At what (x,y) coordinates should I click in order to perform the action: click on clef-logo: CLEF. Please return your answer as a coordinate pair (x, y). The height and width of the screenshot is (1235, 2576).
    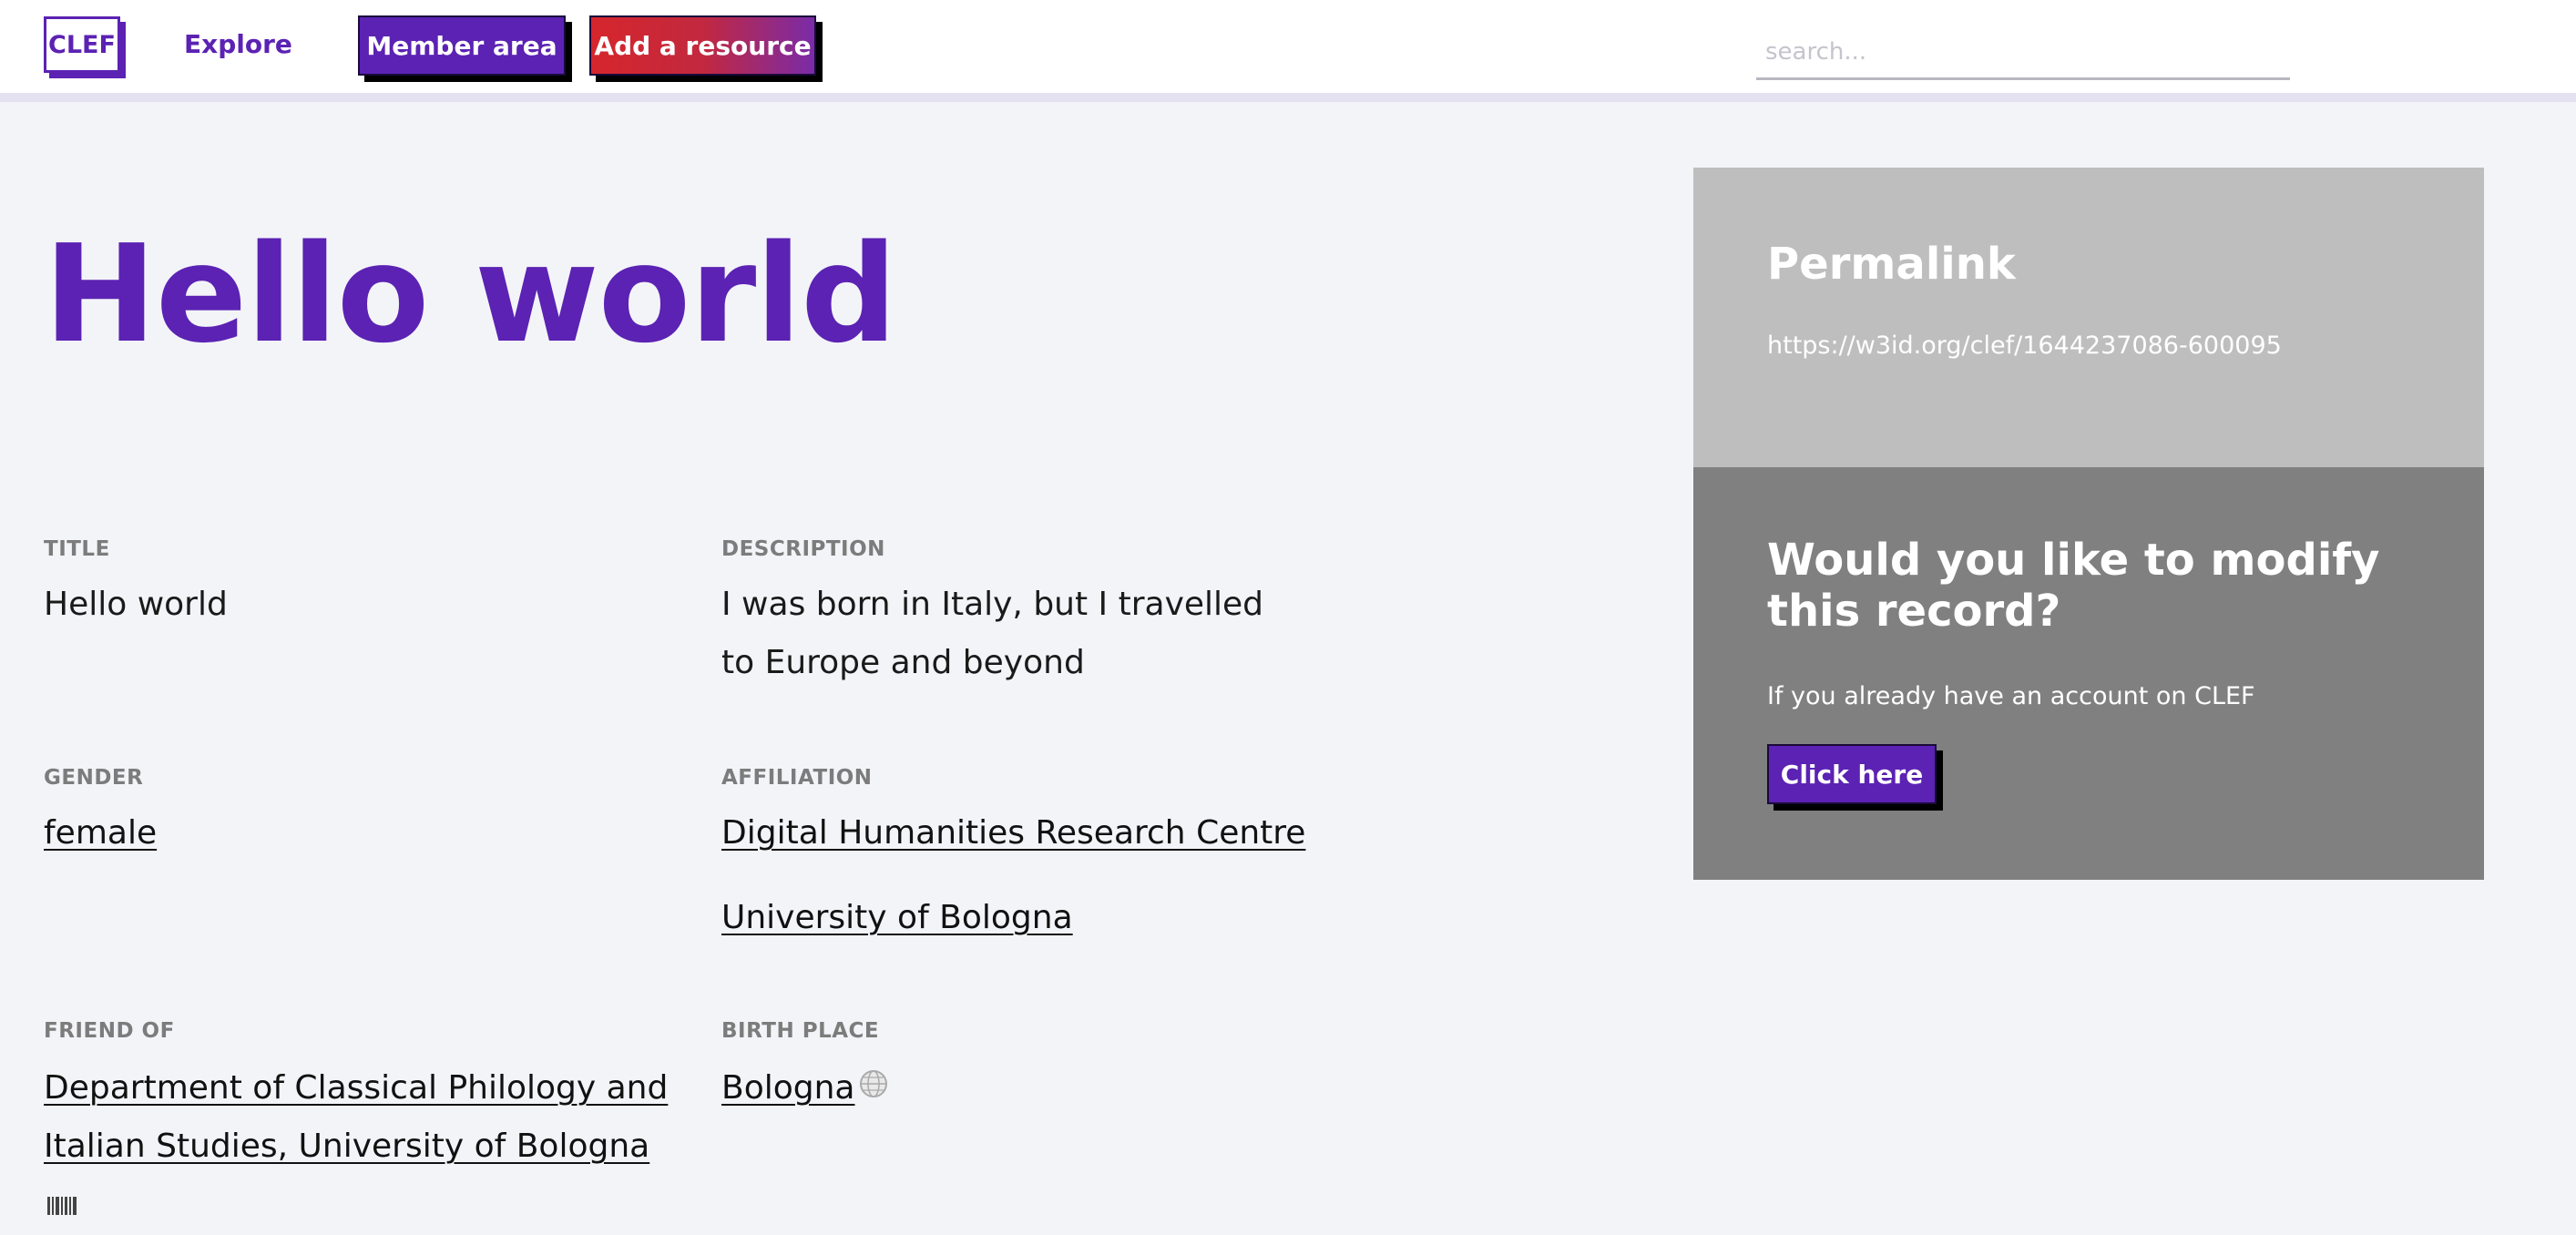
    Looking at the image, I should click on (82, 44).